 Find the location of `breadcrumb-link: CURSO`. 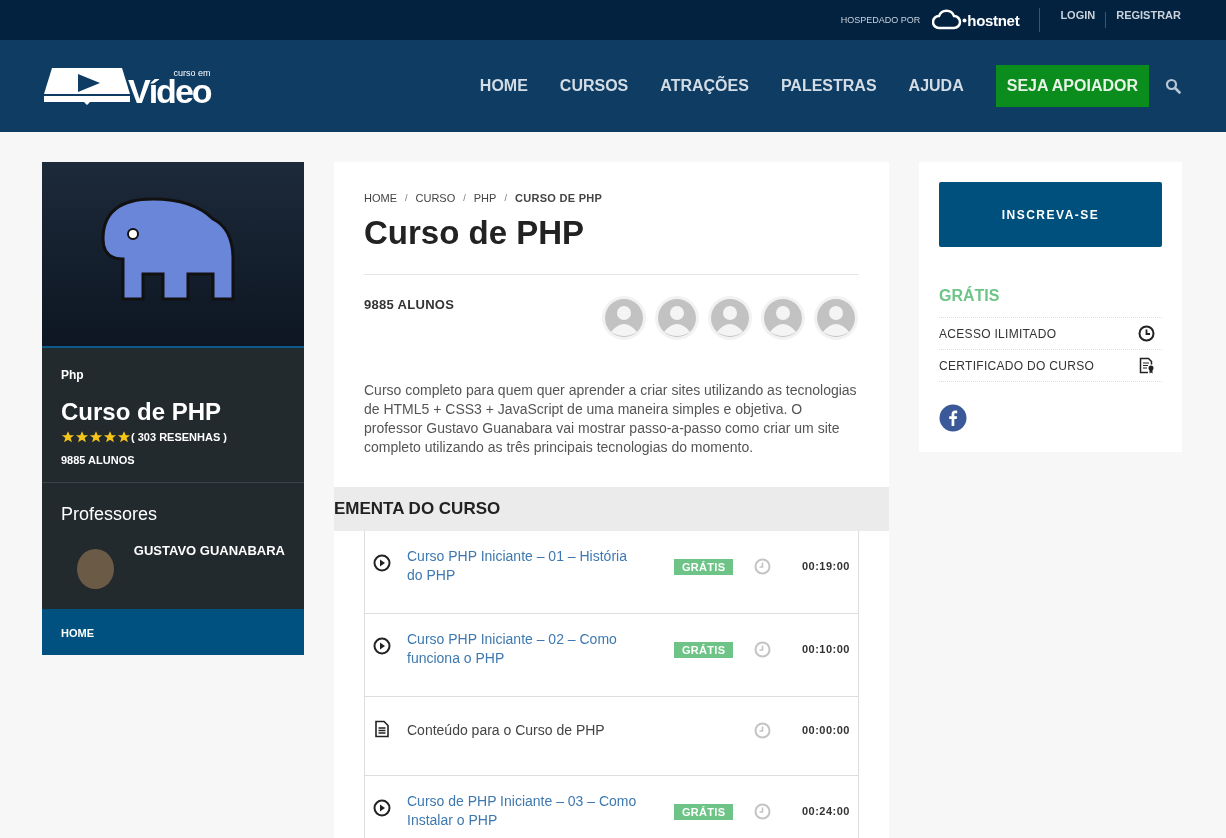

breadcrumb-link: CURSO is located at coordinates (435, 198).